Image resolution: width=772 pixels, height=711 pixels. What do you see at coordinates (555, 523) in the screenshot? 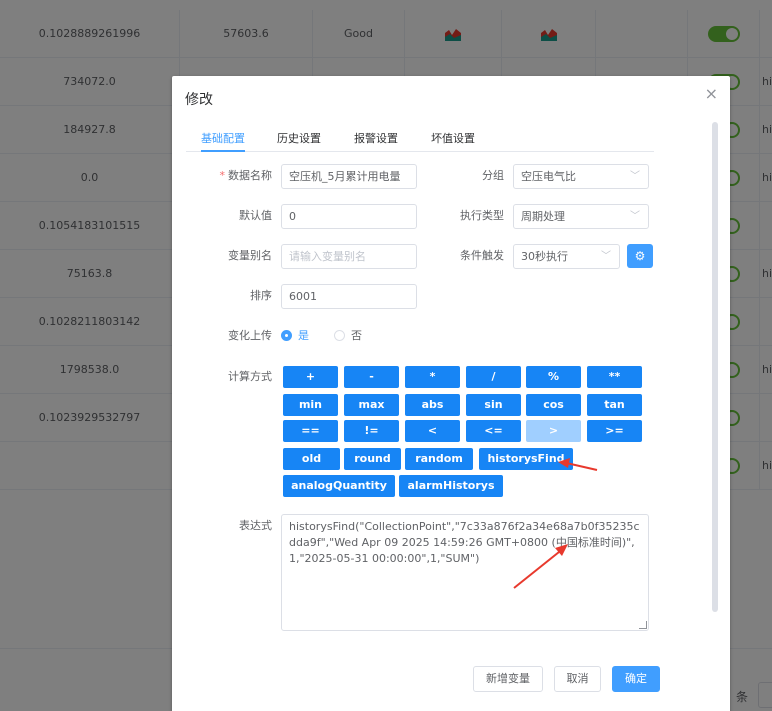
I see `annotation-arrows` at bounding box center [555, 523].